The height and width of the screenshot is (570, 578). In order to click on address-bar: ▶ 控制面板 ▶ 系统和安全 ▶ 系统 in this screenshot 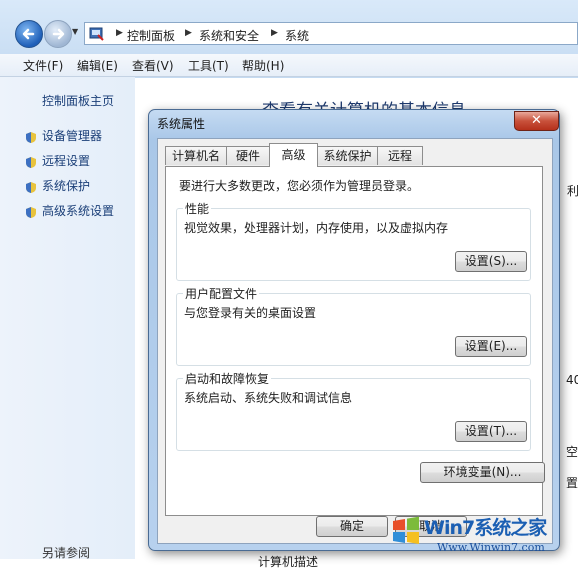, I will do `click(331, 33)`.